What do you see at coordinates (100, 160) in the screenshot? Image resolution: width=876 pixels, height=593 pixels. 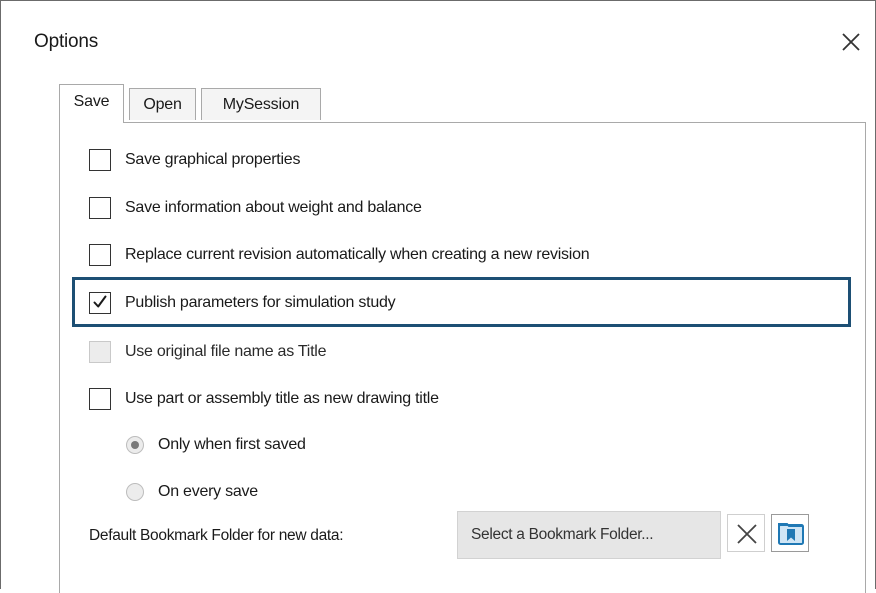 I see `save-graphical-properties-checkbox` at bounding box center [100, 160].